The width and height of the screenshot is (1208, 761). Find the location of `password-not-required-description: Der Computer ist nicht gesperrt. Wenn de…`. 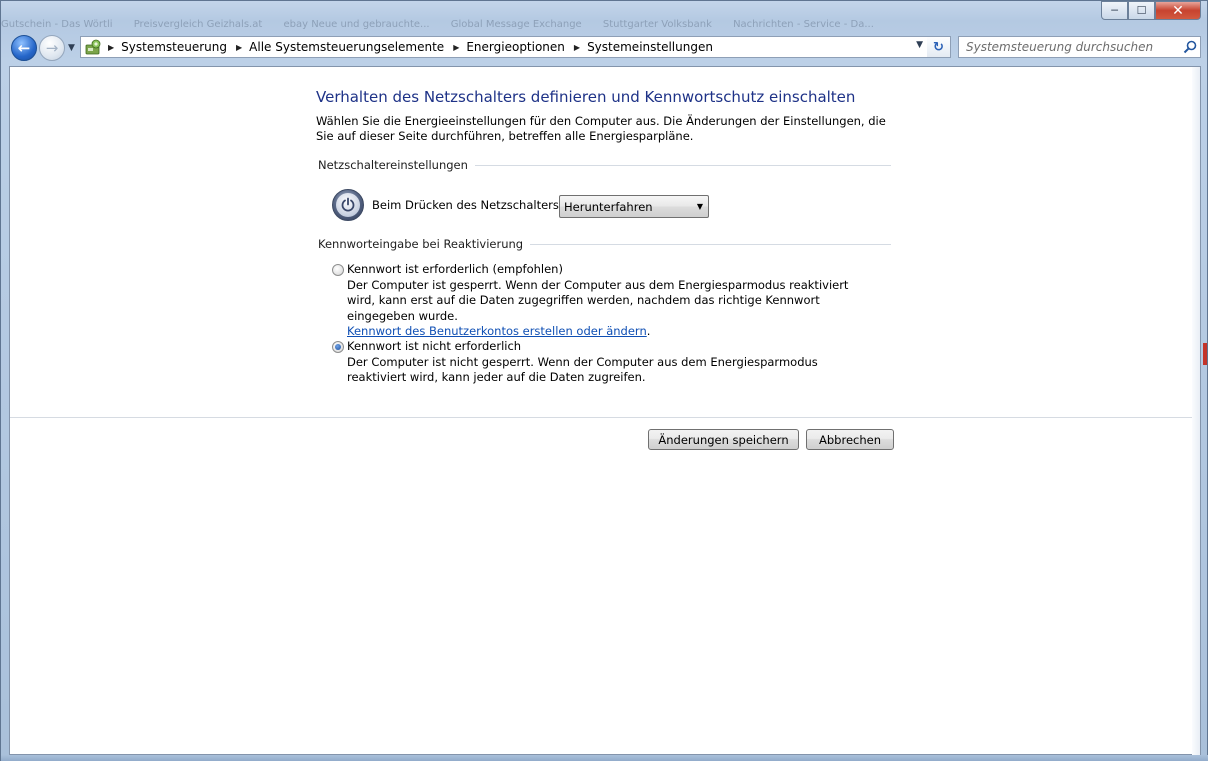

password-not-required-description: Der Computer ist nicht gesperrt. Wenn de… is located at coordinates (582, 369).